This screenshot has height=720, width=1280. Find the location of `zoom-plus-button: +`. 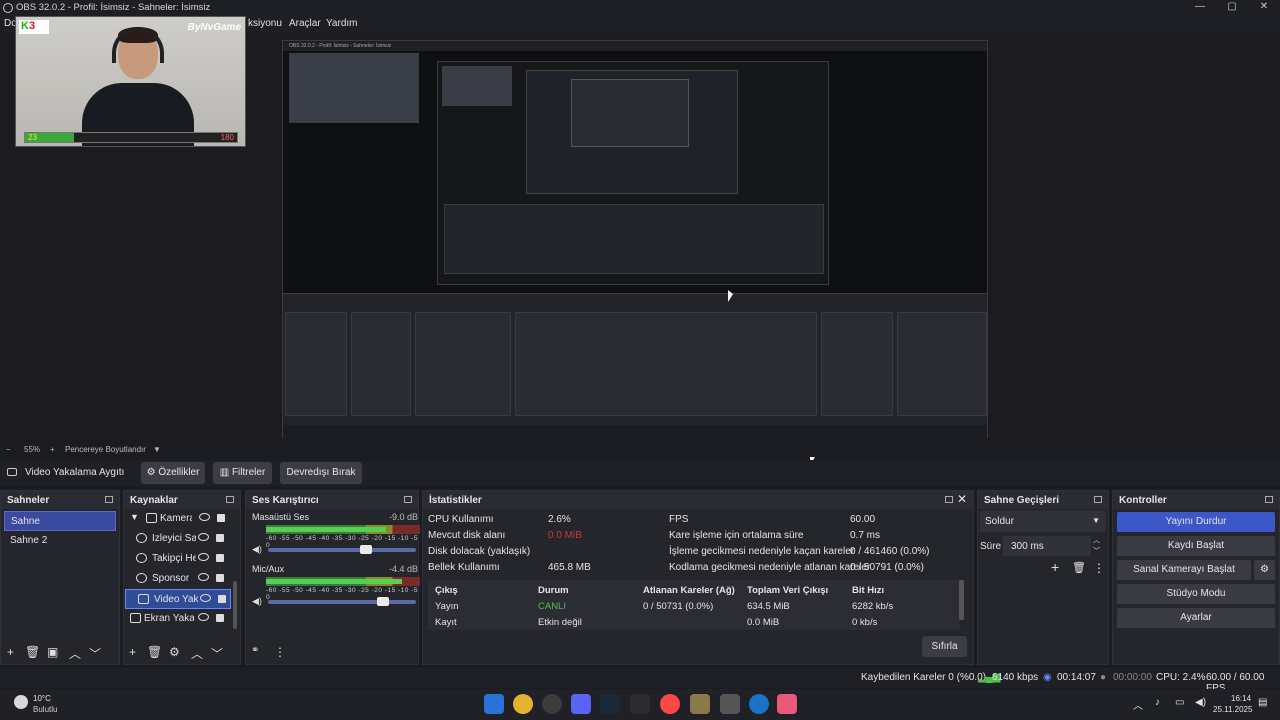

zoom-plus-button: + is located at coordinates (52, 449).